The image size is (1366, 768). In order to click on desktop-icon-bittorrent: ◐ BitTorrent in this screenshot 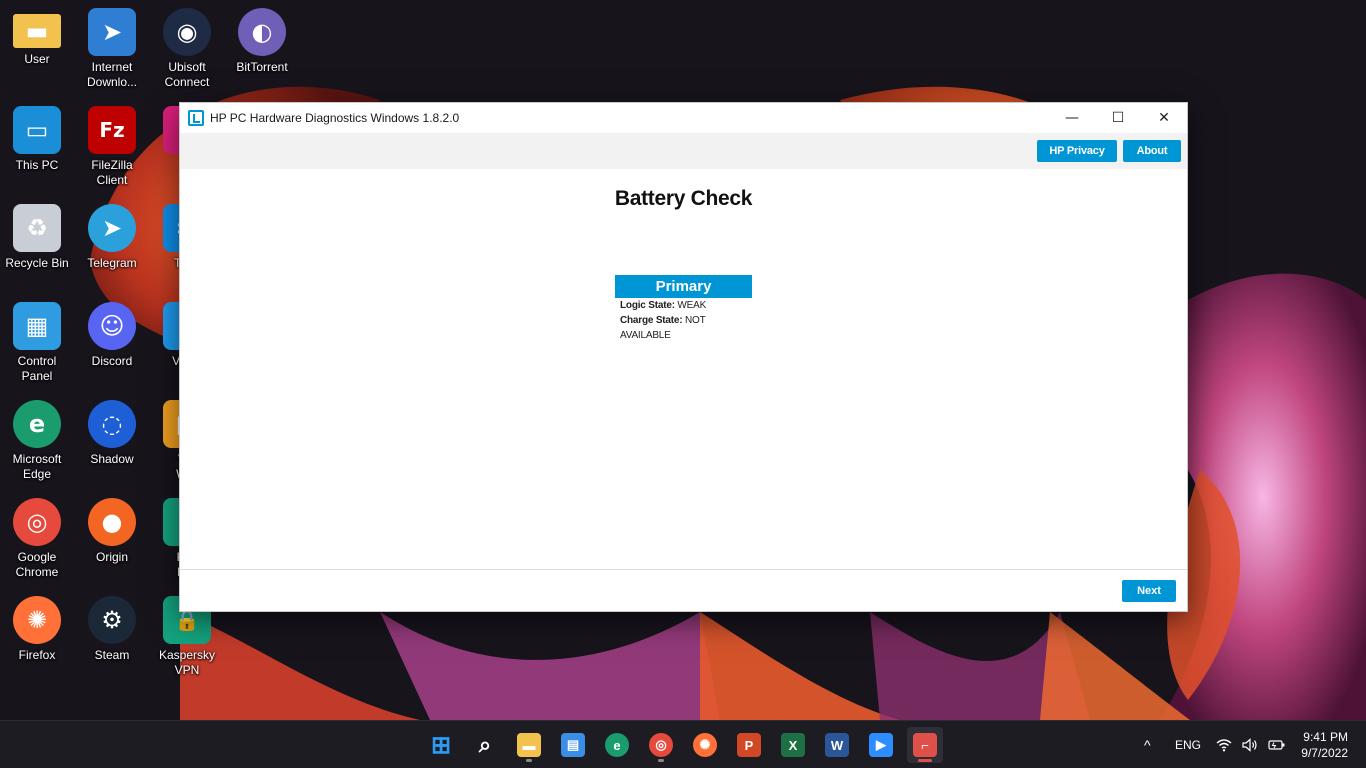, I will do `click(262, 46)`.